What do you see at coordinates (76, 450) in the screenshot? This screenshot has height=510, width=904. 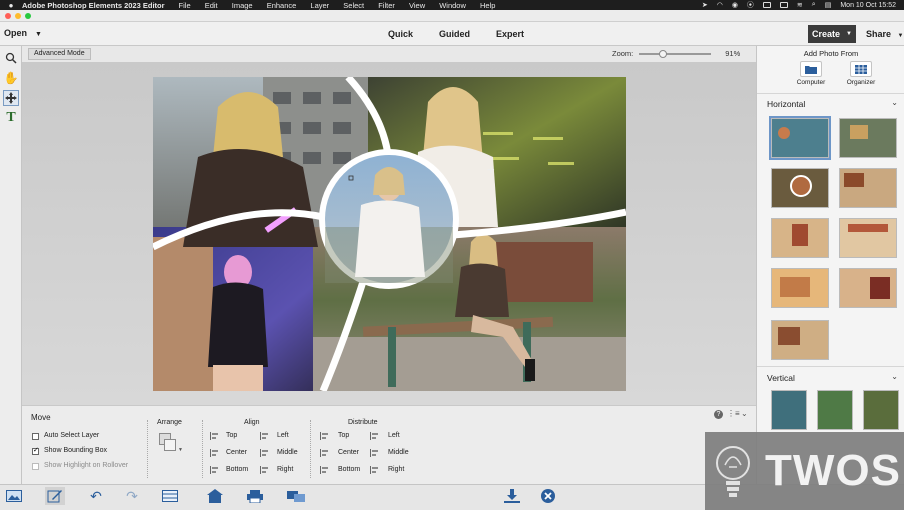 I see `show-bounding-box-label: Show Bounding Box` at bounding box center [76, 450].